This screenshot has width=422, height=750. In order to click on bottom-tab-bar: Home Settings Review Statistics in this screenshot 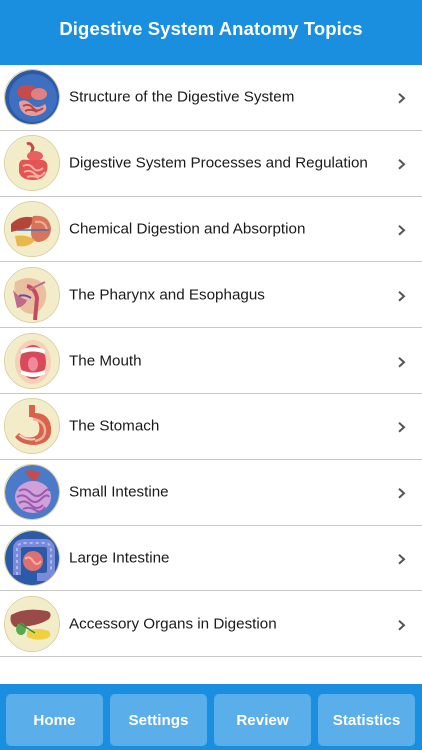, I will do `click(211, 717)`.